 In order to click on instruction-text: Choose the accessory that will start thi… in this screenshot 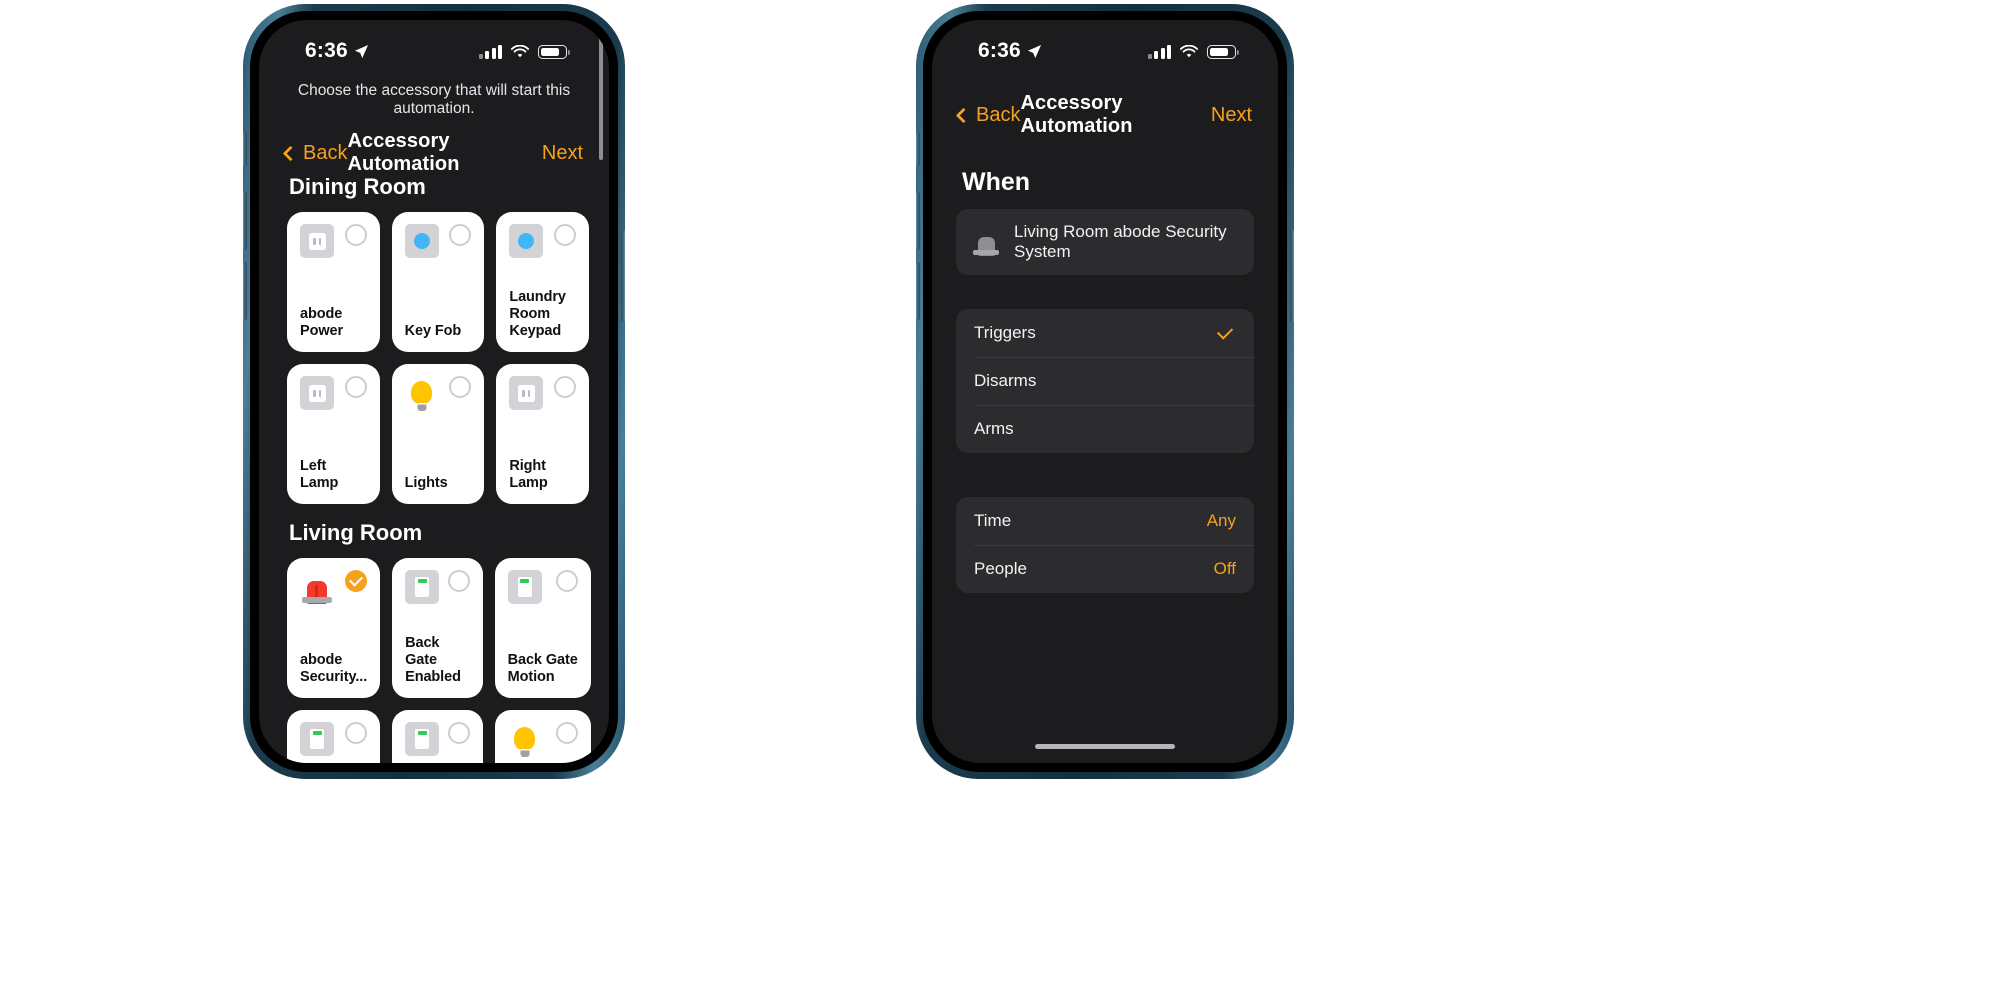, I will do `click(434, 99)`.